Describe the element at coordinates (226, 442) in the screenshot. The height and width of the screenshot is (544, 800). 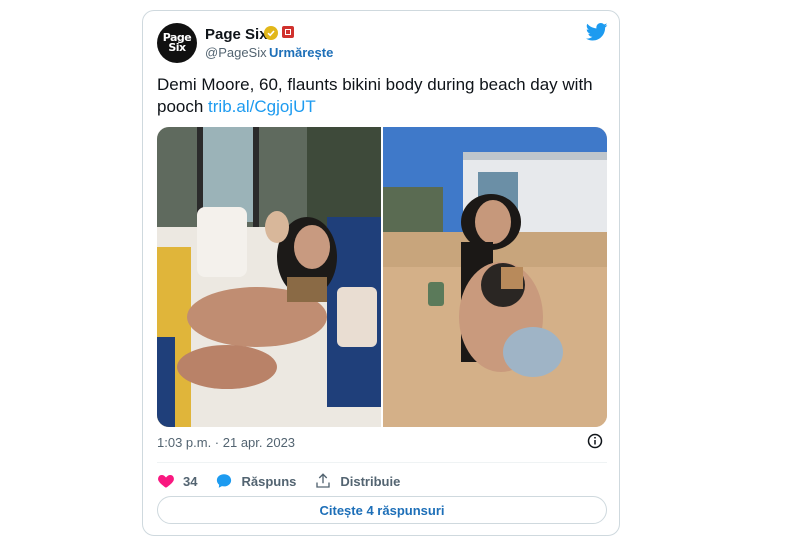
I see `tweet-timestamp: 1:03 p.m. · 21 apr. 2023` at that location.